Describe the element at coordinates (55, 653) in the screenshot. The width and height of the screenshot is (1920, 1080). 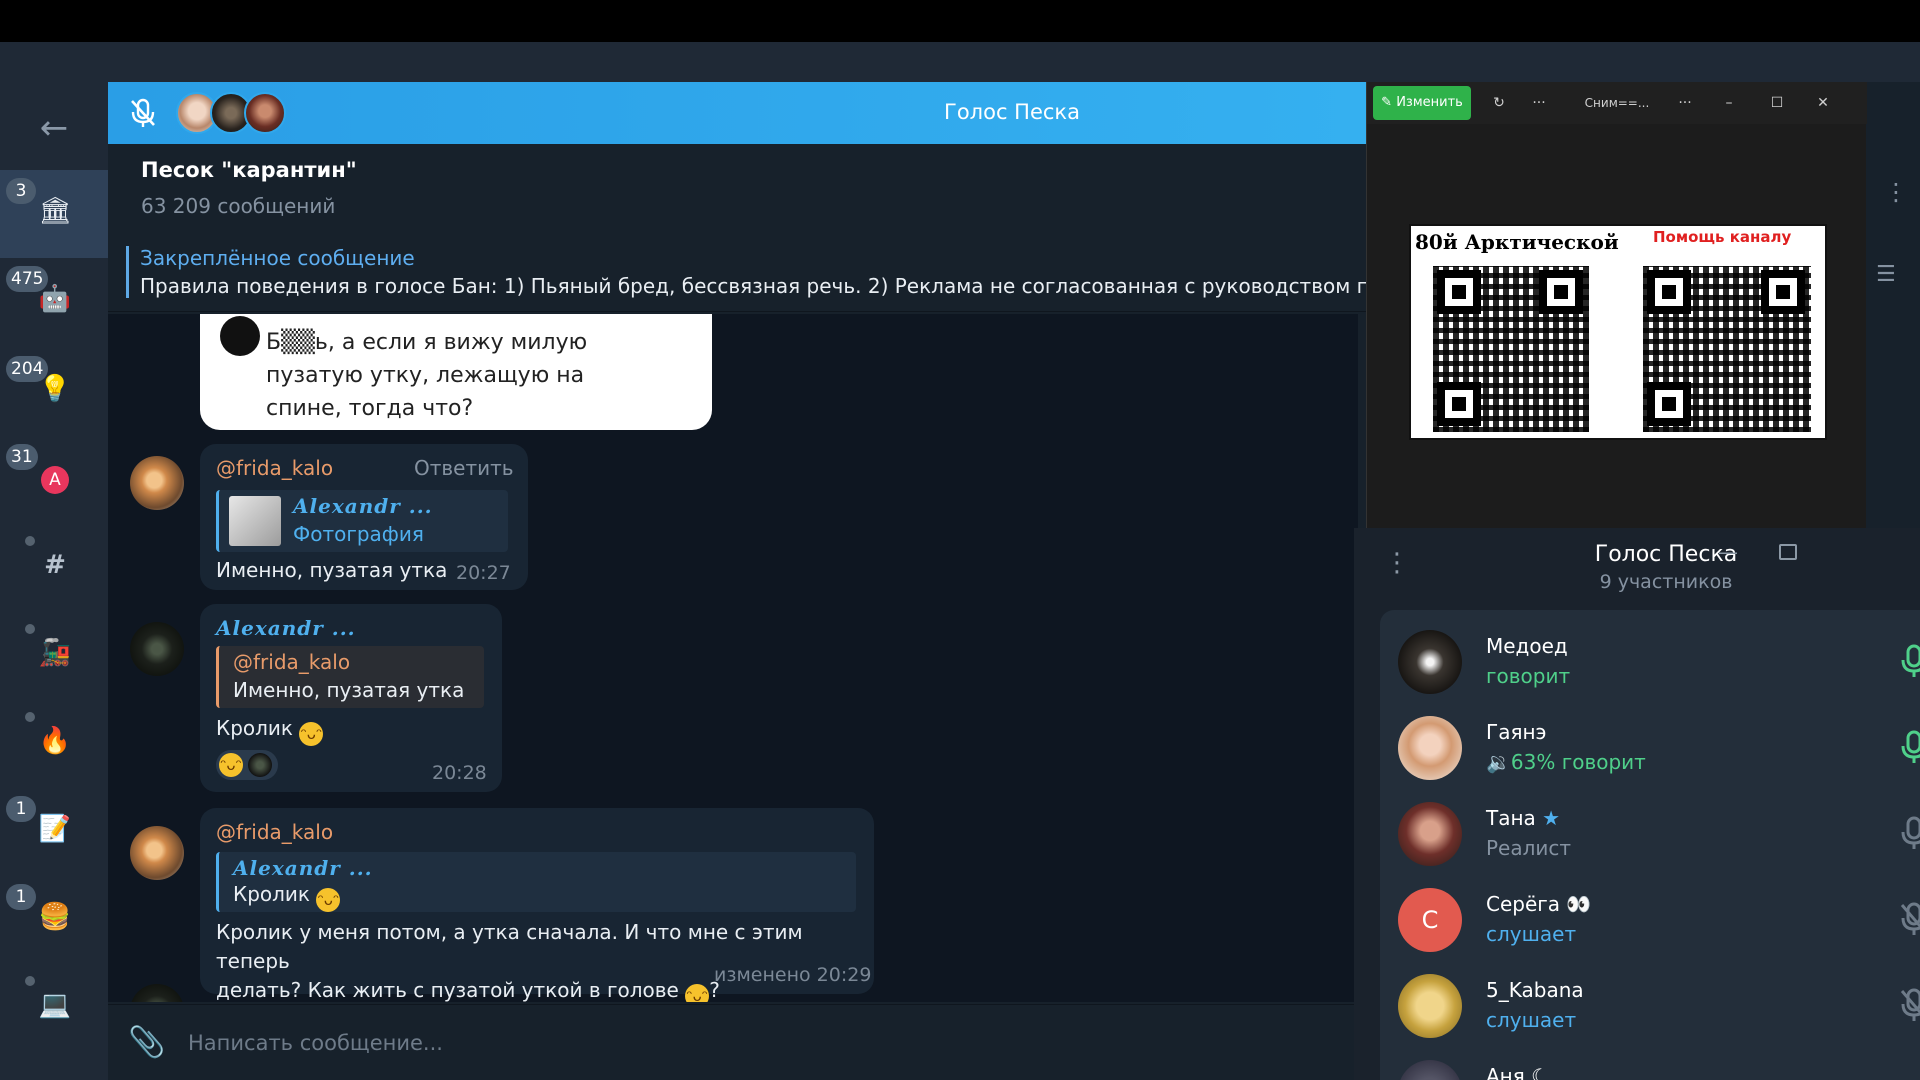
I see `train-icon: 🚂` at that location.